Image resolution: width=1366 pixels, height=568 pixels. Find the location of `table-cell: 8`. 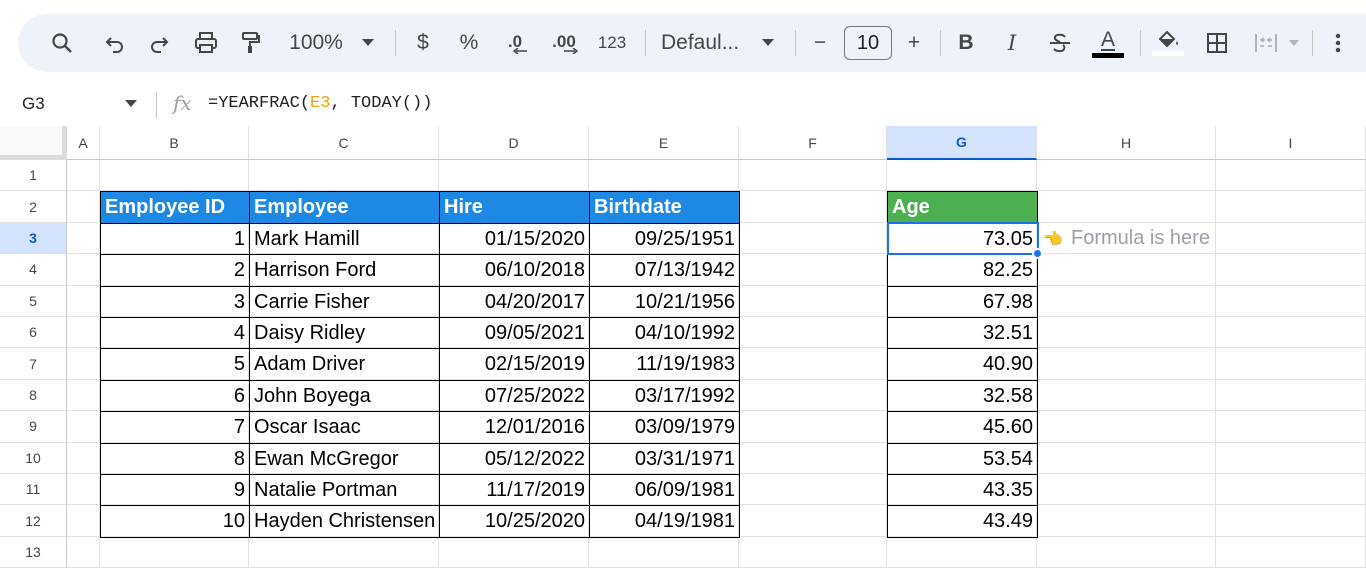

table-cell: 8 is located at coordinates (175, 458).